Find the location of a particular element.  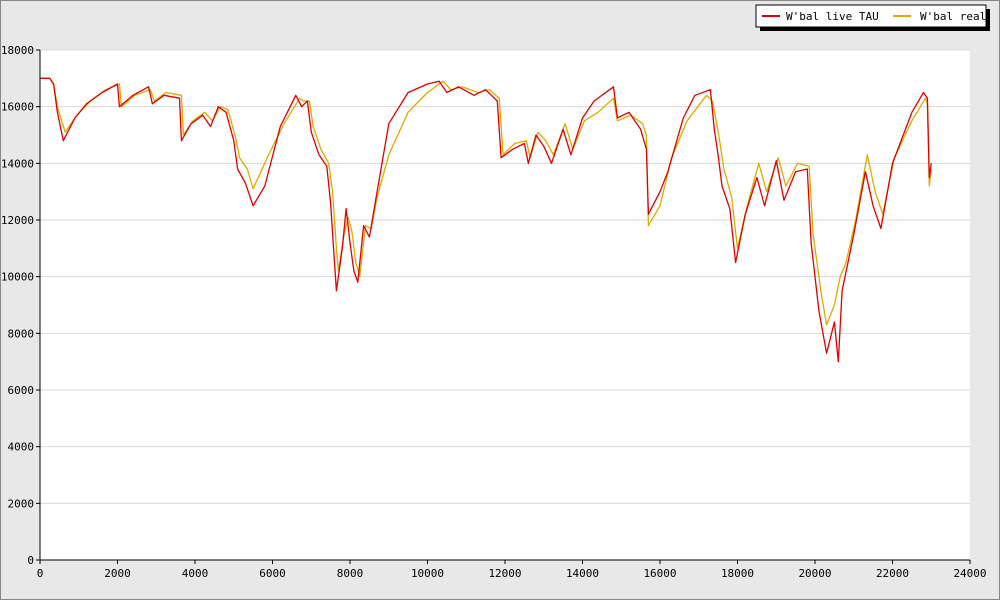

x-tick-label: 20000 is located at coordinates (814, 573).